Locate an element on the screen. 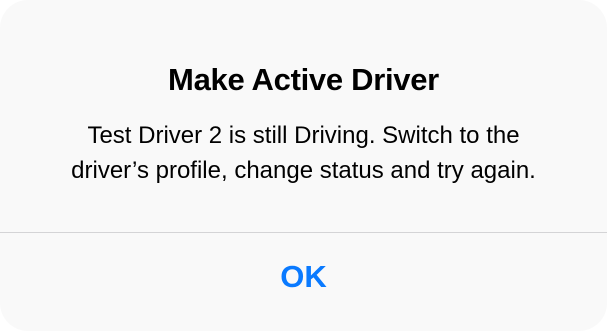 This screenshot has height=331, width=607. alert-title: Make Active Driver is located at coordinates (303, 79).